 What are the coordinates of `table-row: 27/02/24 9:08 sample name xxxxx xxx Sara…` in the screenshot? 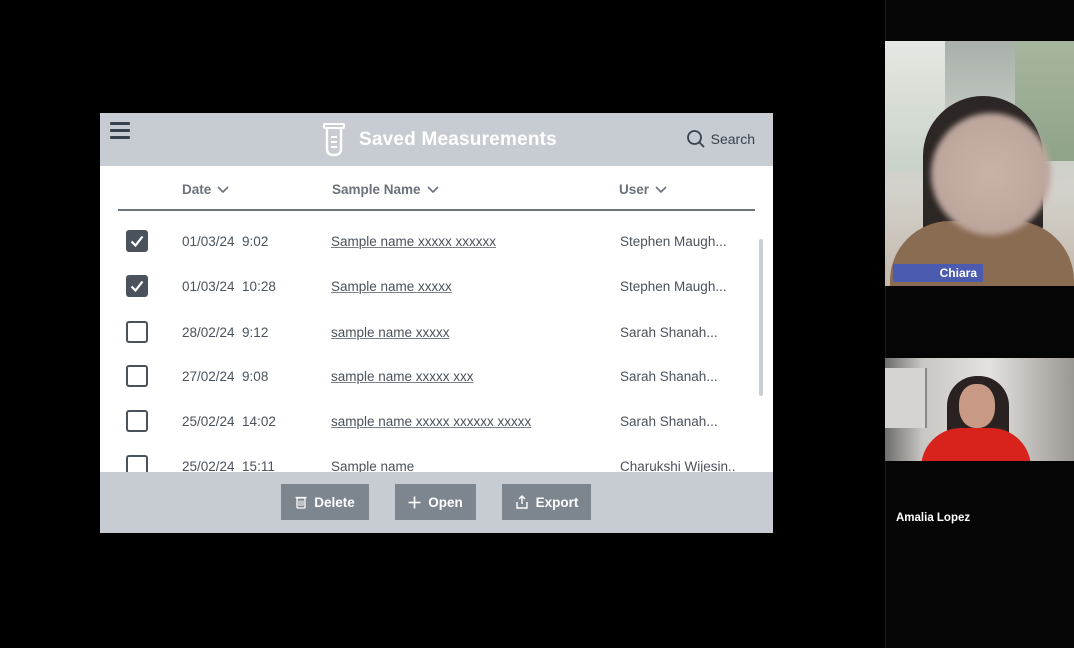 It's located at (430, 377).